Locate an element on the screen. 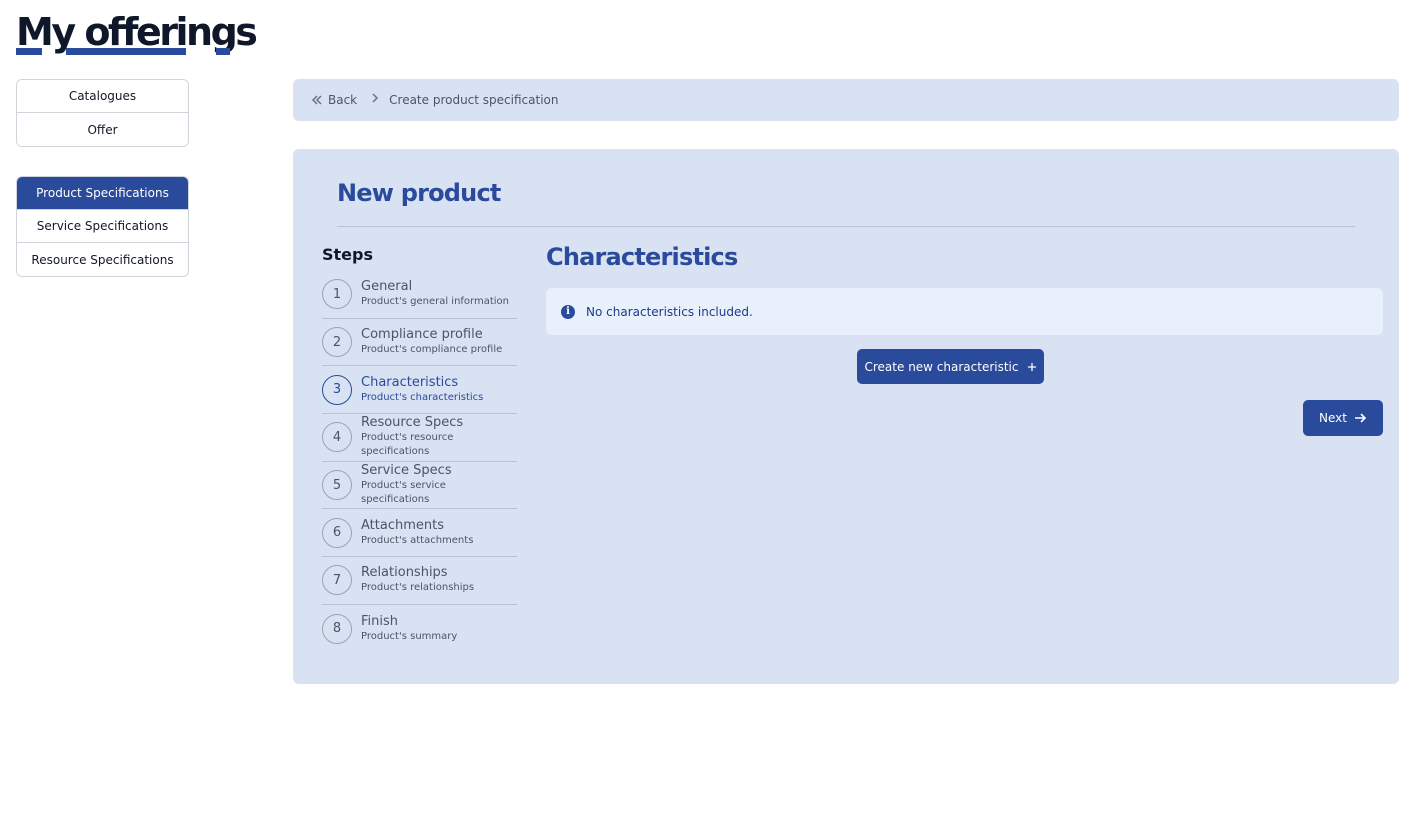  step-desc: Product's relationships is located at coordinates (418, 588).